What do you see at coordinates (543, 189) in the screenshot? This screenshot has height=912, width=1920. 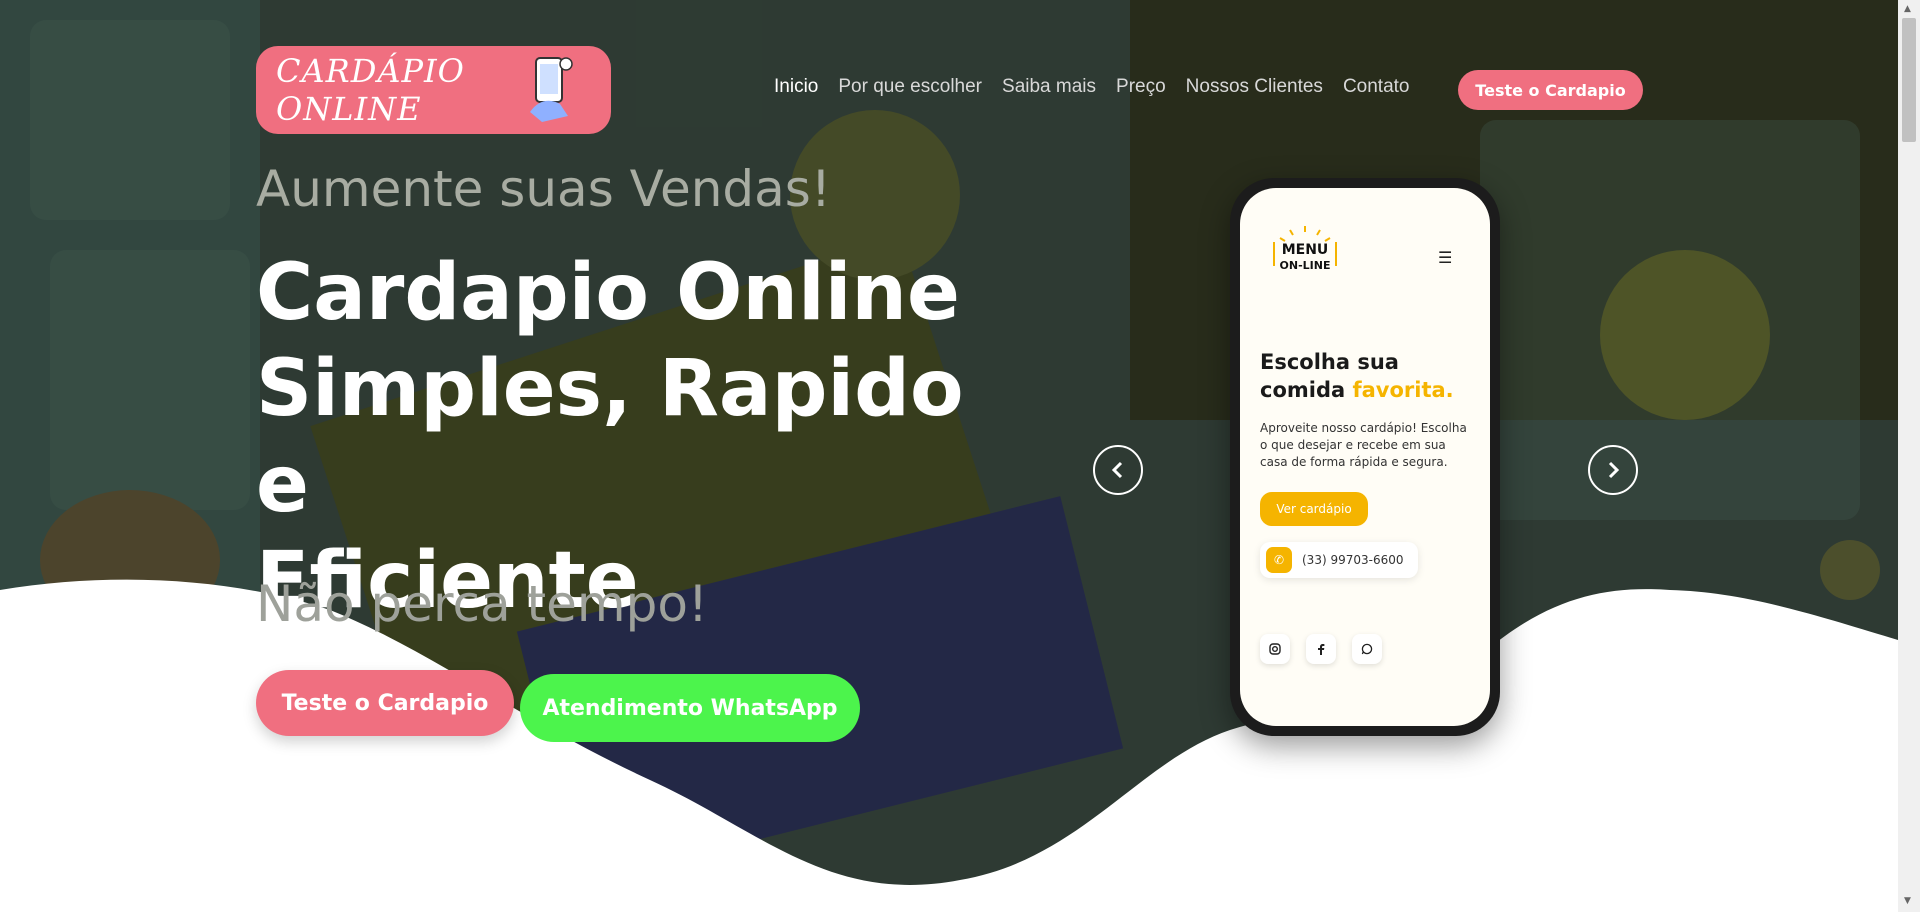 I see `hero-subtitle-top: Aumente suas Vendas!` at bounding box center [543, 189].